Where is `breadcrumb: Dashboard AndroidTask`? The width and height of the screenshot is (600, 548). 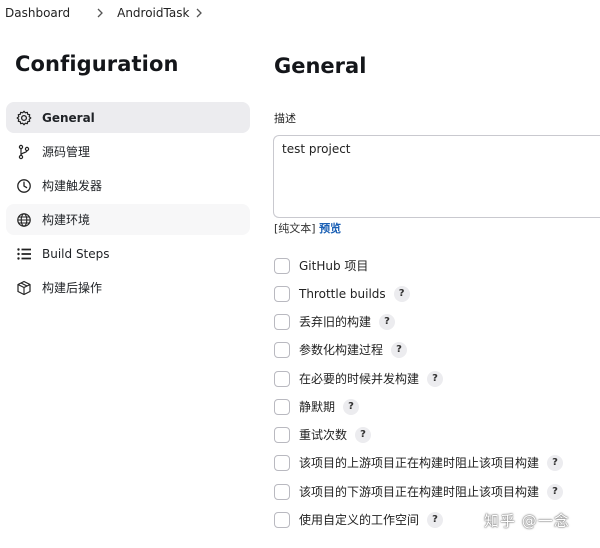 breadcrumb: Dashboard AndroidTask is located at coordinates (300, 13).